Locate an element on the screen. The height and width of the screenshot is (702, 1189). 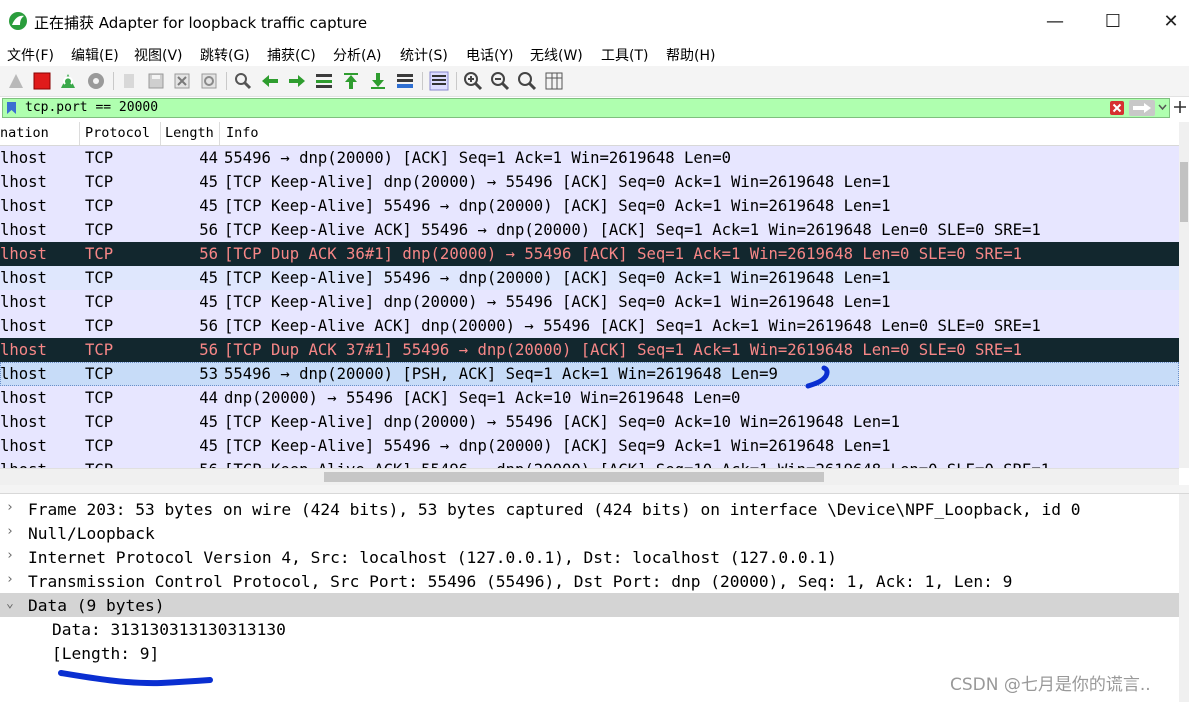
first-packet-icon is located at coordinates (351, 81).